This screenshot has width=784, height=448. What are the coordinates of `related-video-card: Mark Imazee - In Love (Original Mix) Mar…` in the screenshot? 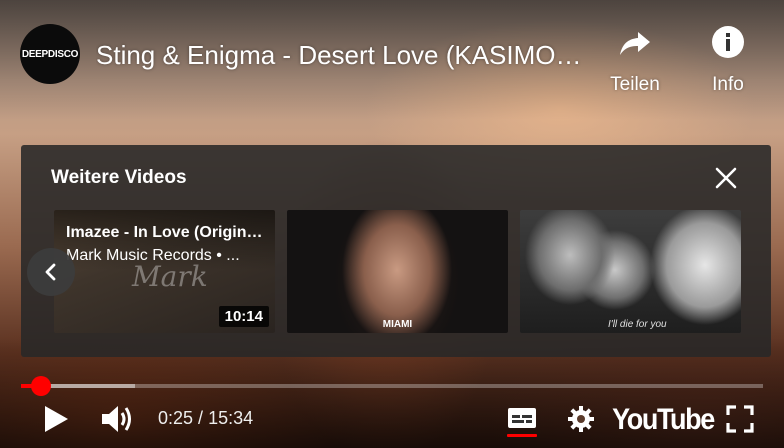 It's located at (164, 271).